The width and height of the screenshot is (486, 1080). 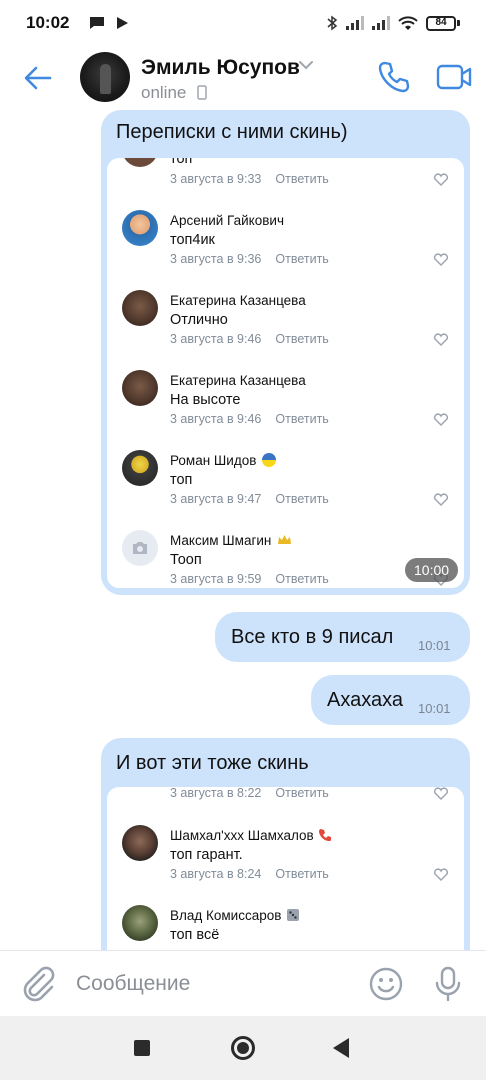 What do you see at coordinates (216, 179) in the screenshot?
I see `comment-date: 3 августа в 9:33` at bounding box center [216, 179].